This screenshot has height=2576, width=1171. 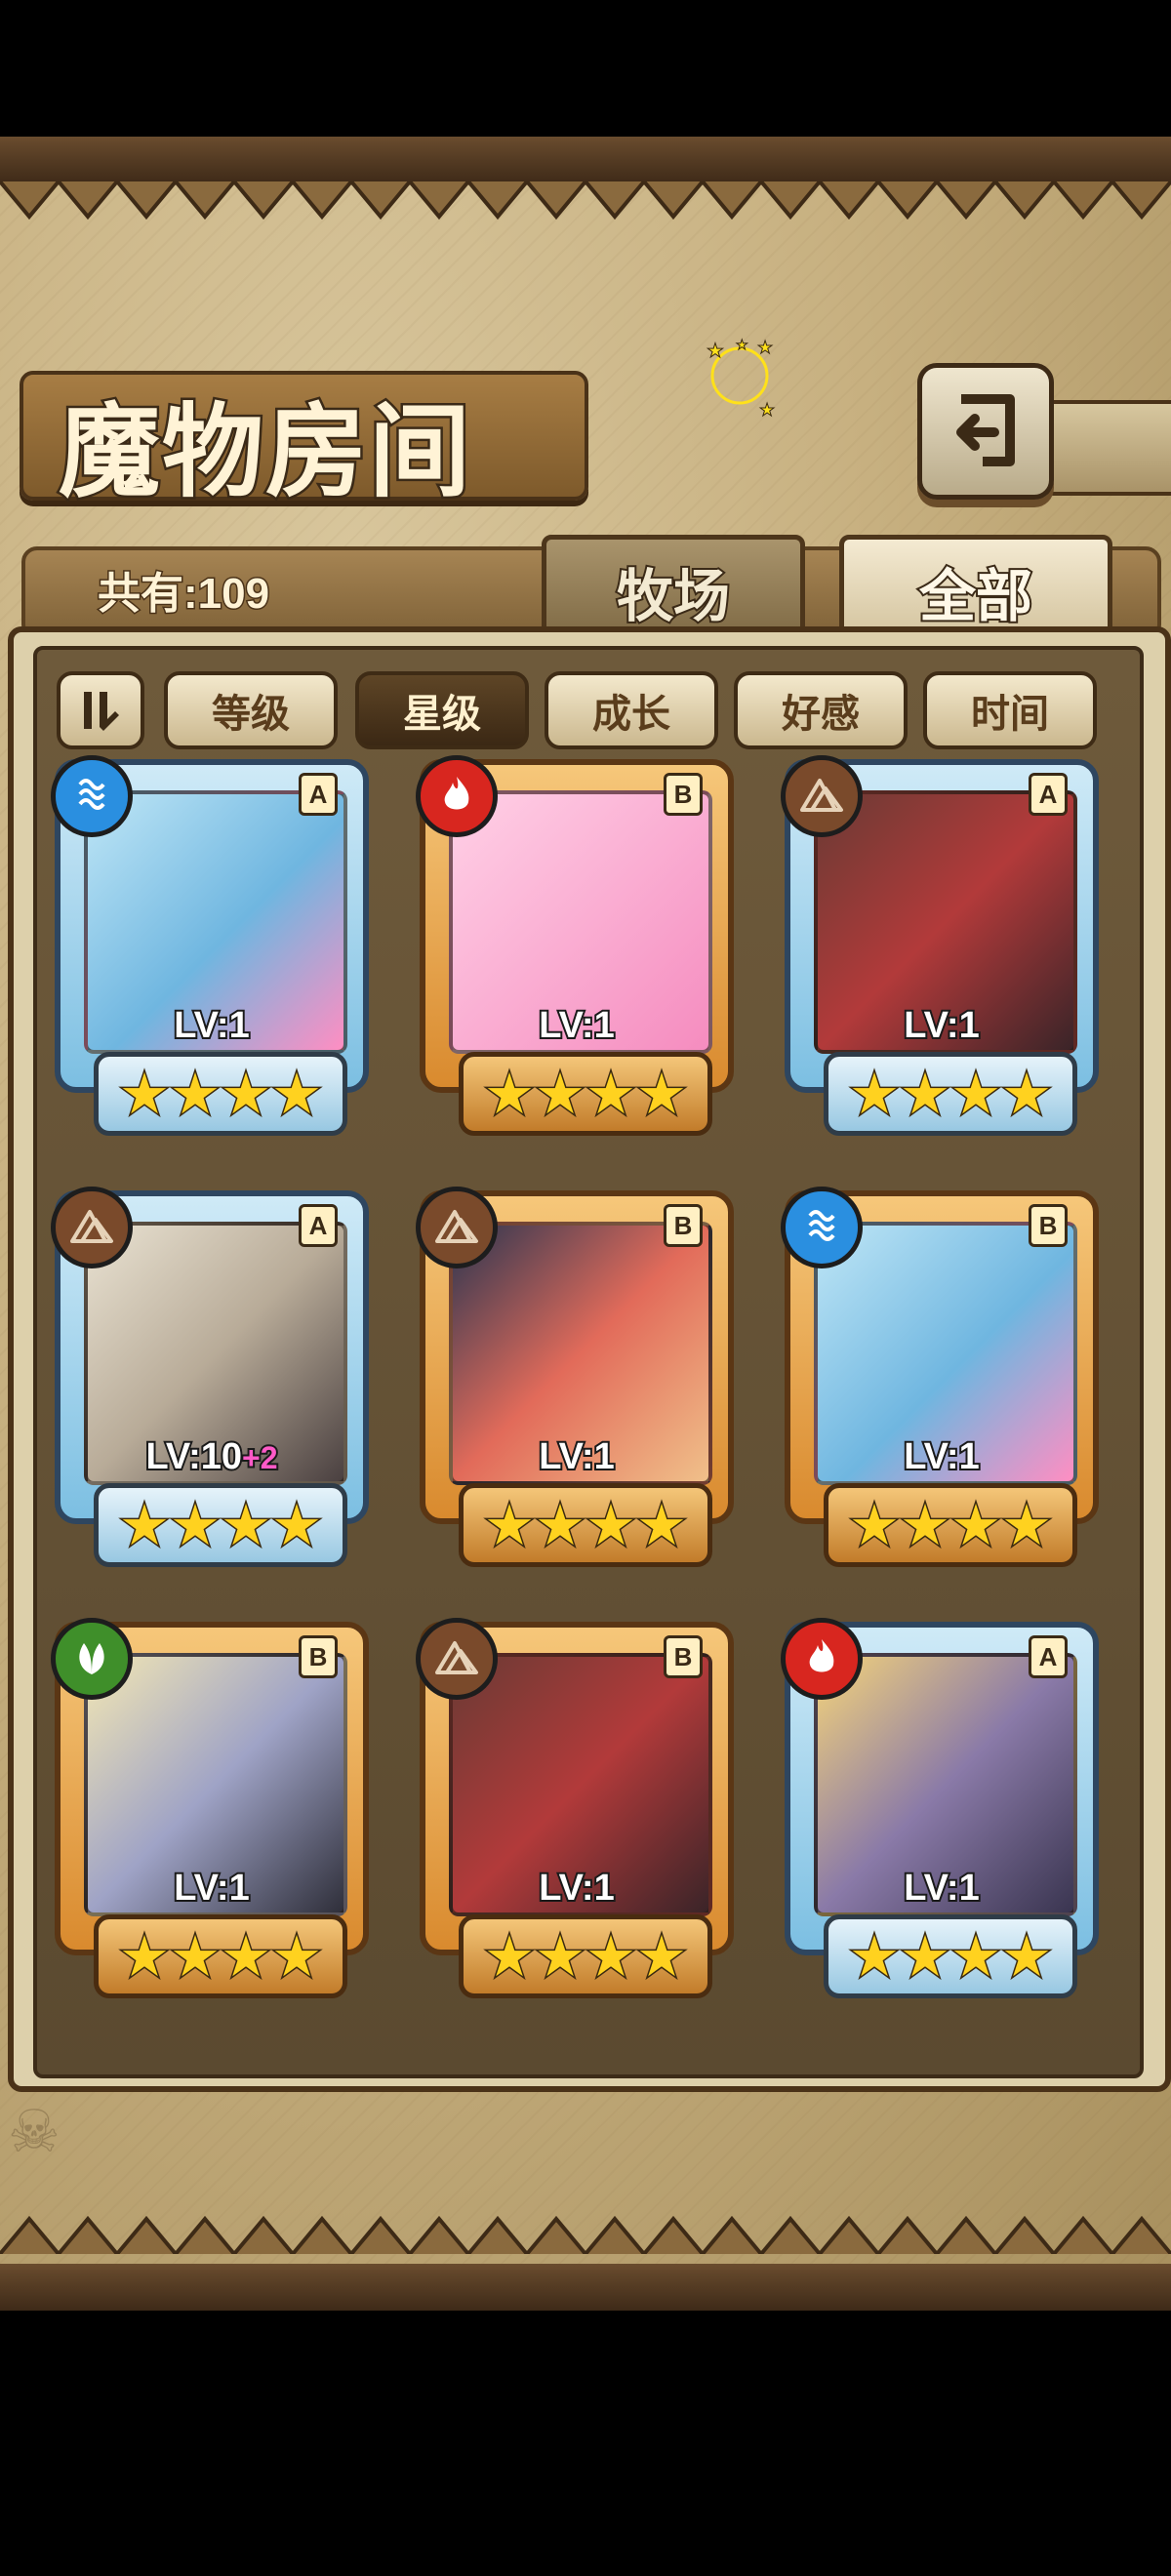 I want to click on sort-order-button, so click(x=100, y=710).